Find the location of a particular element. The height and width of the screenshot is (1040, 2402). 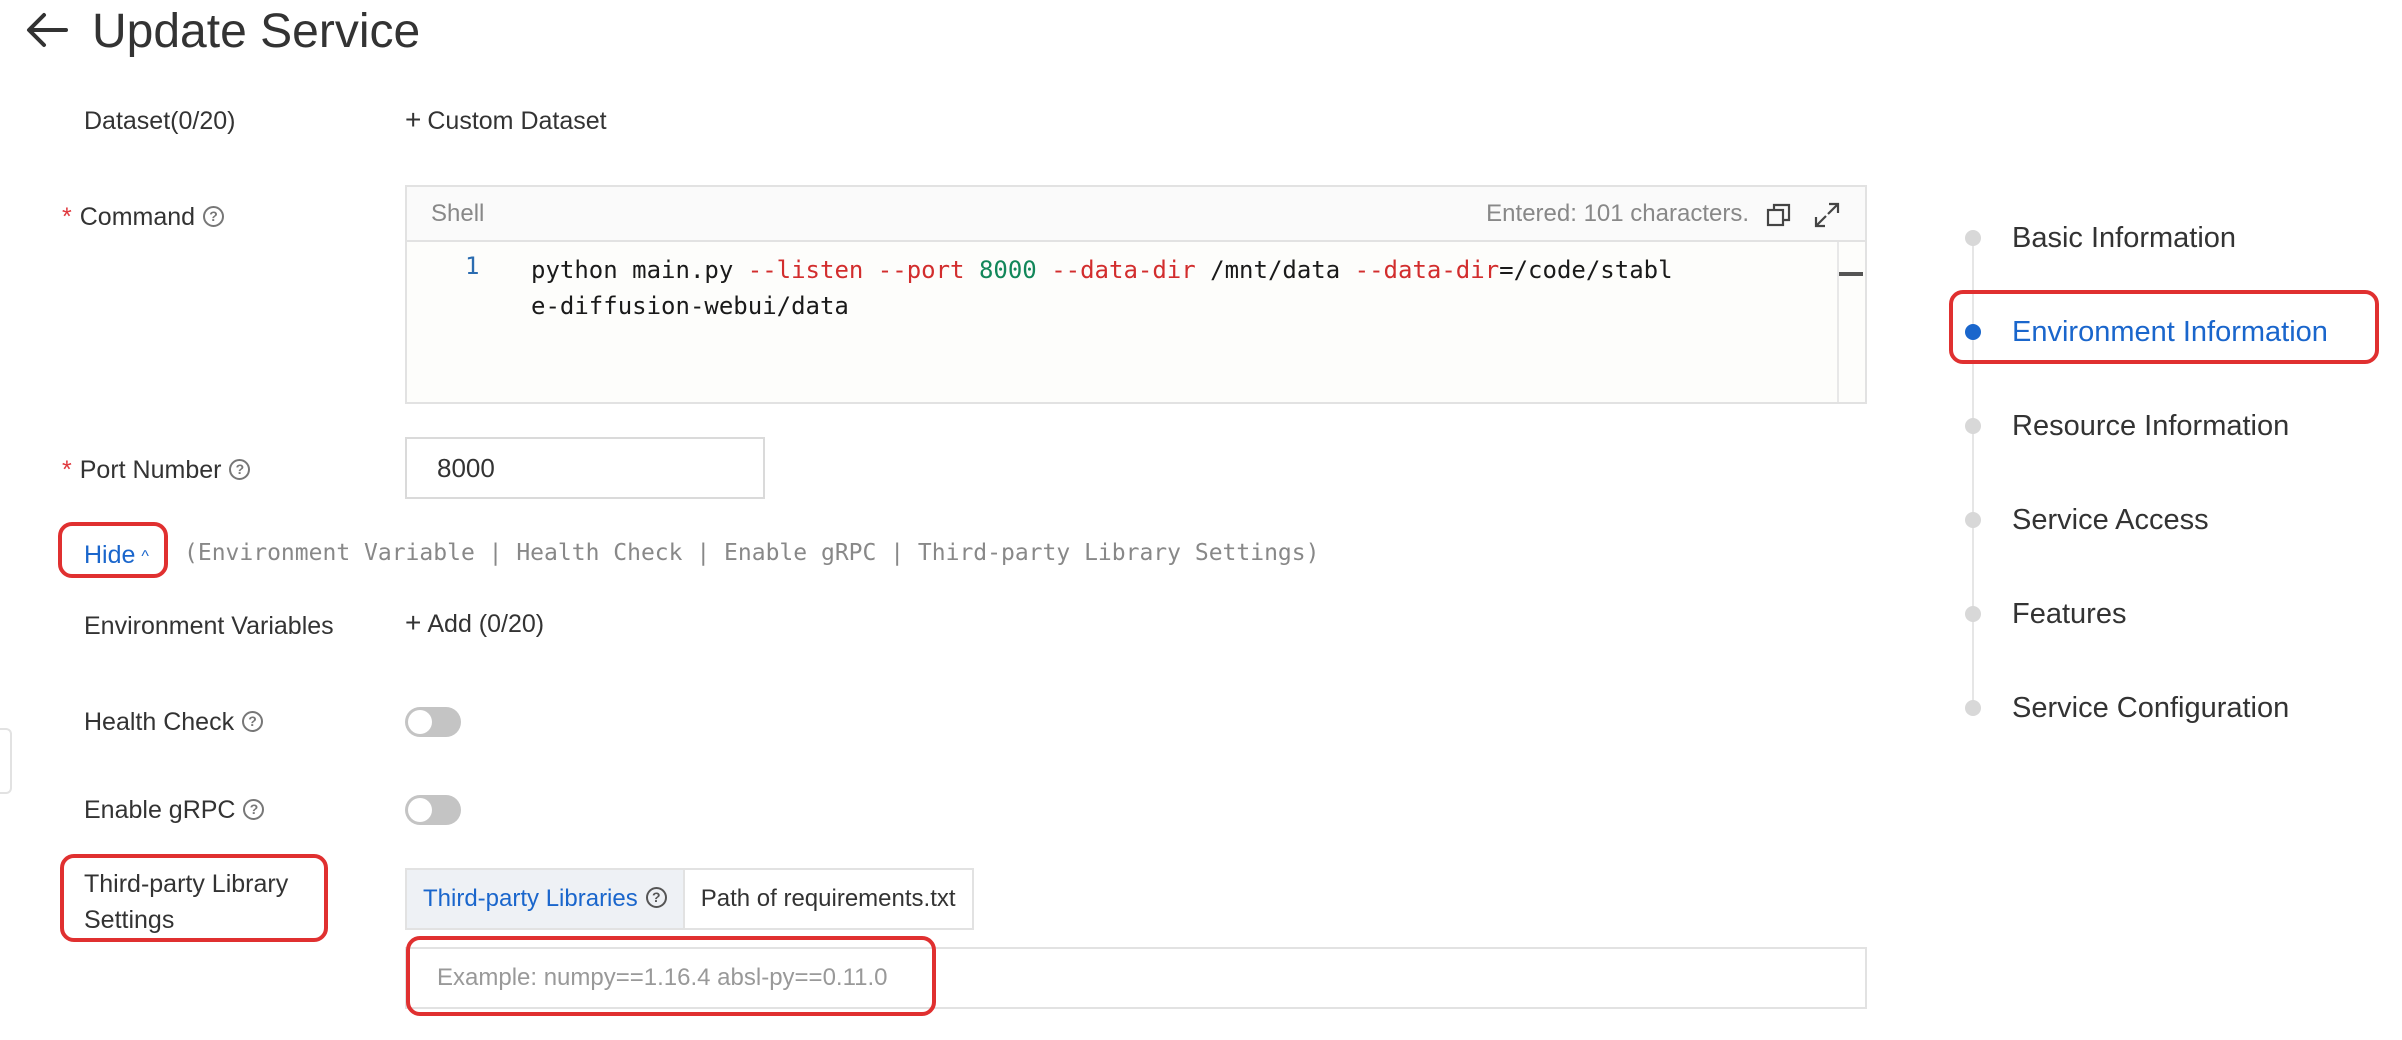

hide-advanced-toggle: Hide ^ is located at coordinates (116, 555).